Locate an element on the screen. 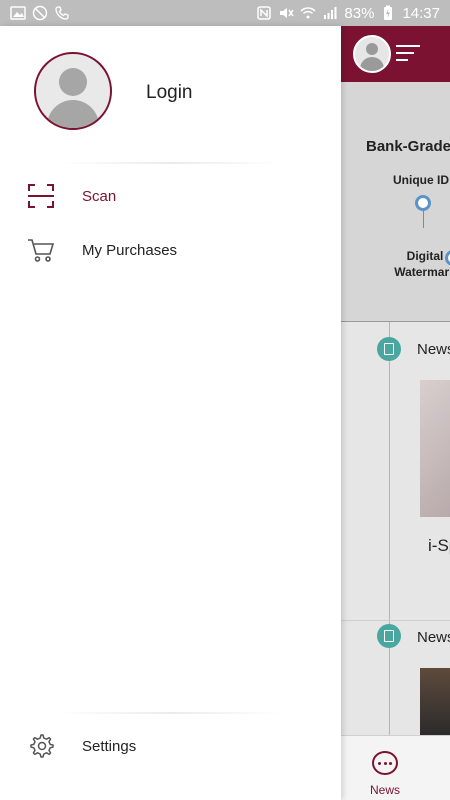 The height and width of the screenshot is (800, 450). clock: 14:37 is located at coordinates (421, 13).